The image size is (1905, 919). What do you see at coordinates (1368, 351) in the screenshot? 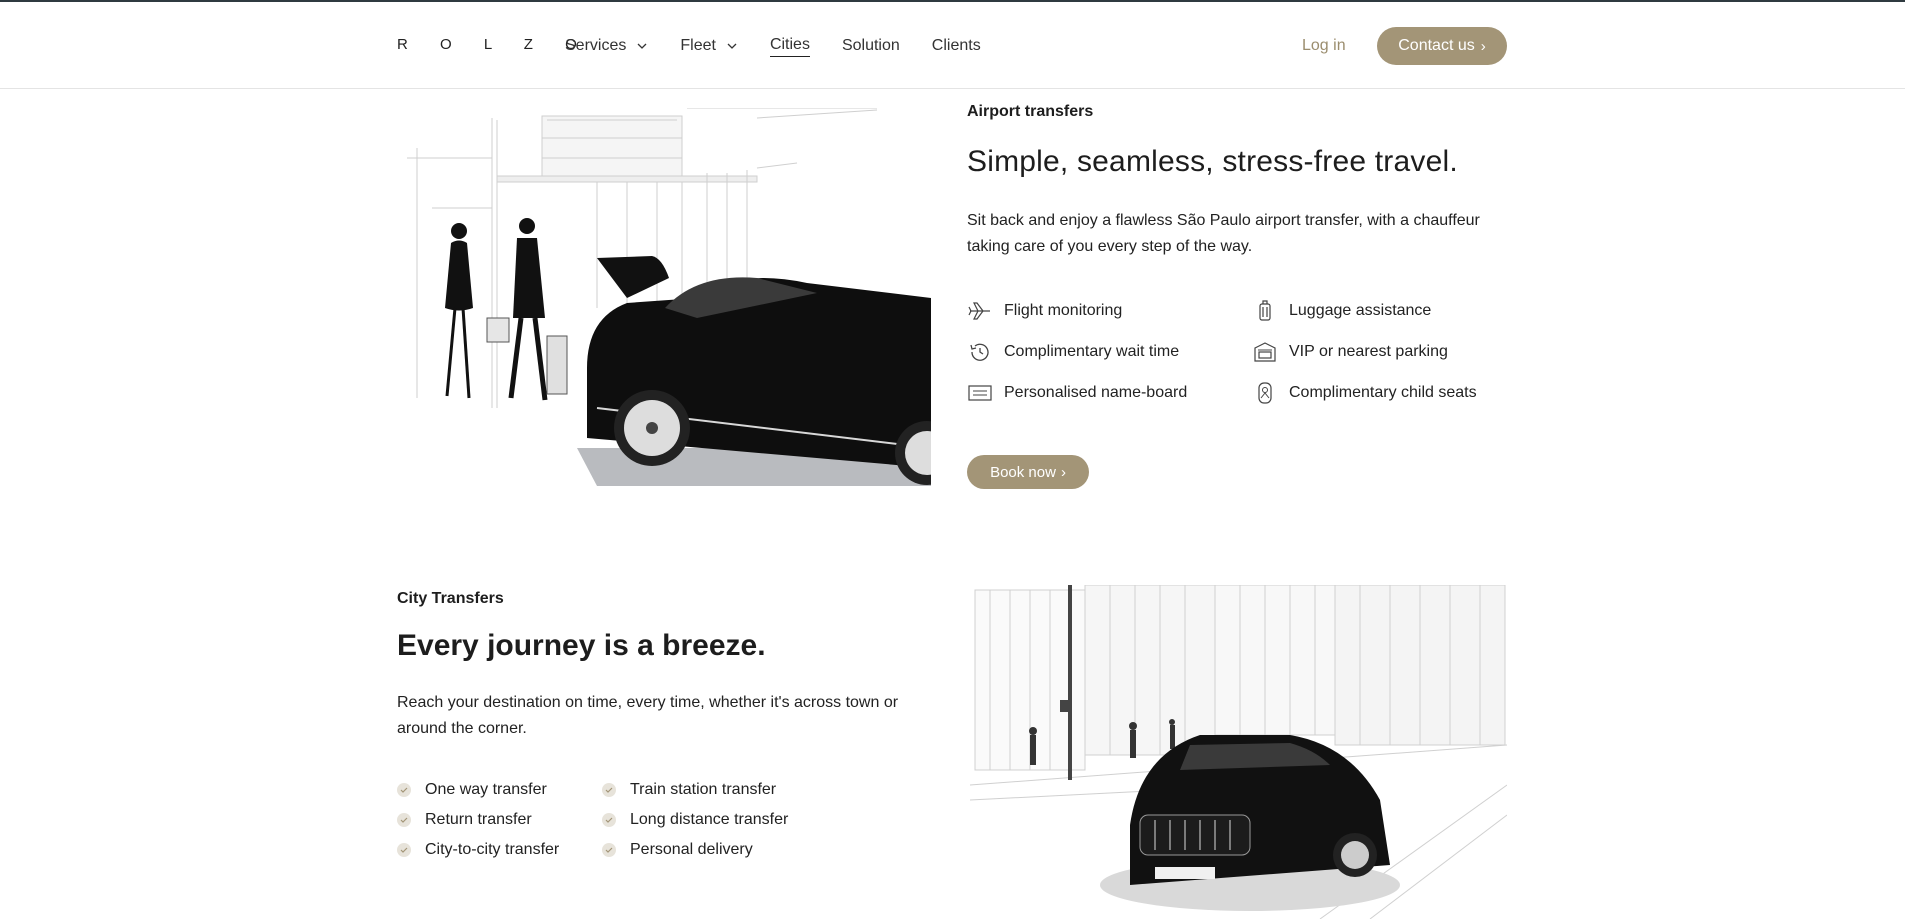
I see `feature-label: VIP or nearest parking` at bounding box center [1368, 351].